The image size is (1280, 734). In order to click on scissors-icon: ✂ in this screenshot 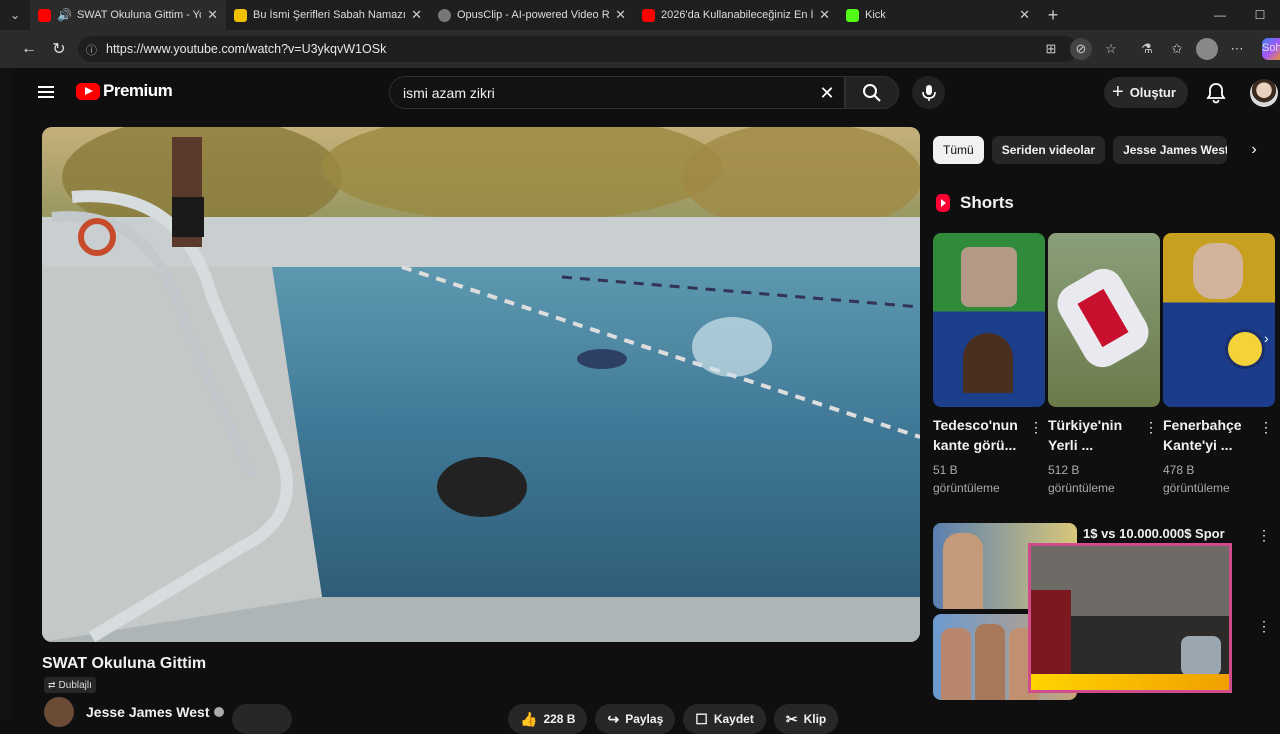, I will do `click(791, 718)`.